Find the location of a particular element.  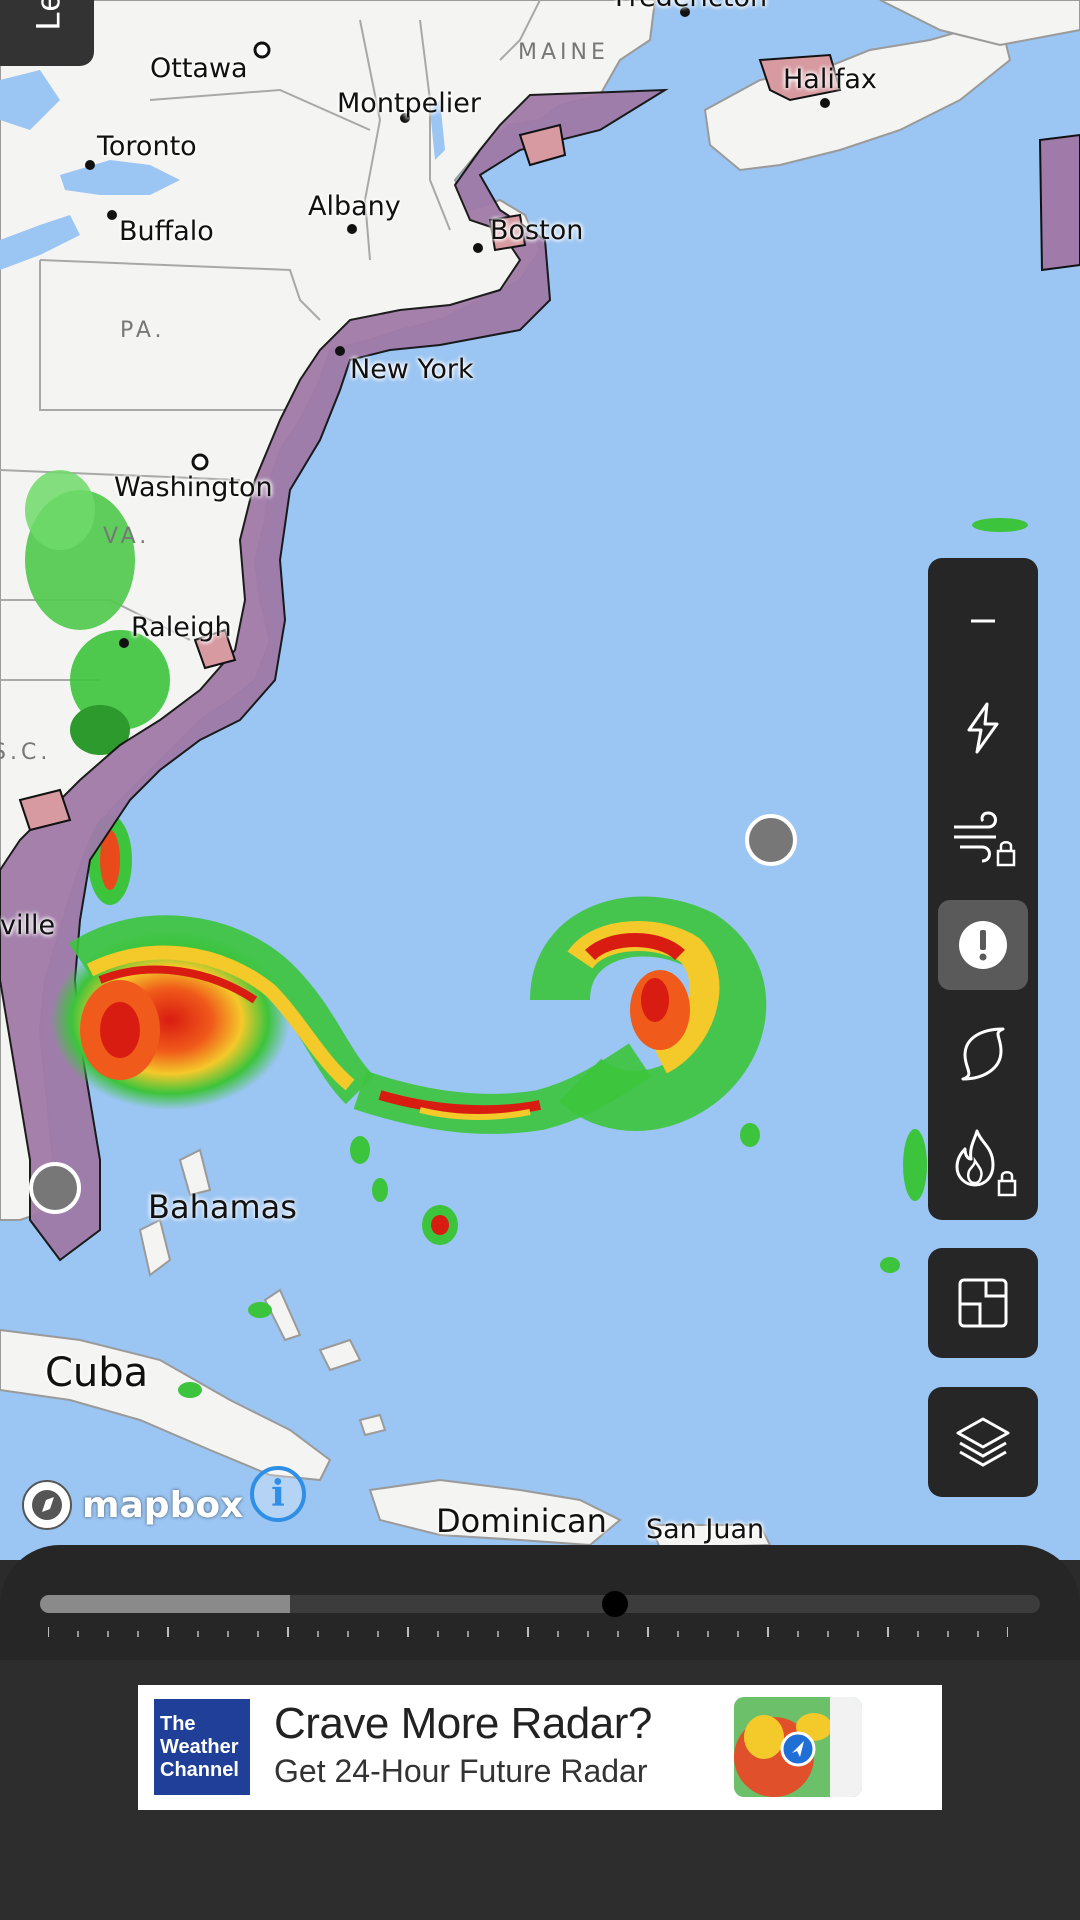

radar-thumbnail is located at coordinates (798, 1747).